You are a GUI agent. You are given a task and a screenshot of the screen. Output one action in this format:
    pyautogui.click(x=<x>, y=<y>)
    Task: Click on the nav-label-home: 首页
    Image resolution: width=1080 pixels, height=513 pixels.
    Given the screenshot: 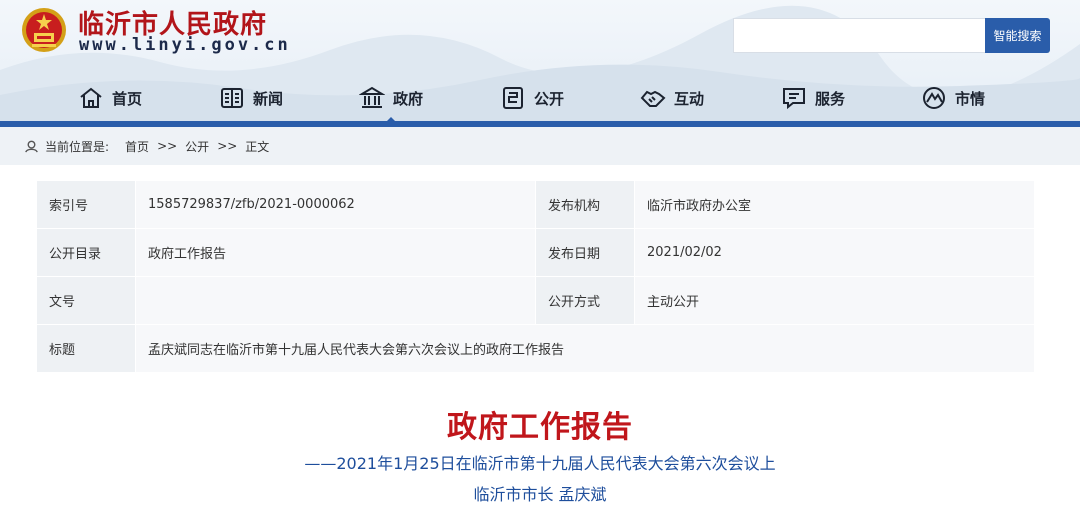 What is the action you would take?
    pyautogui.click(x=127, y=98)
    